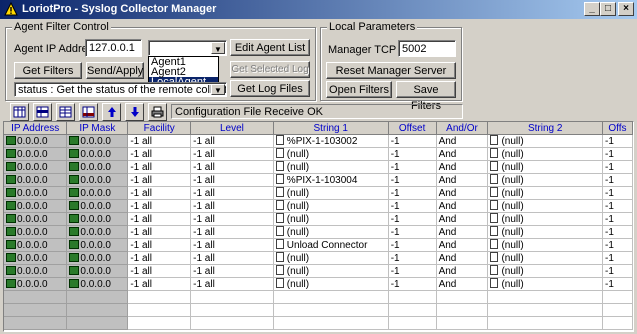  What do you see at coordinates (218, 48) in the screenshot?
I see `chevron-down-icon: ▼` at bounding box center [218, 48].